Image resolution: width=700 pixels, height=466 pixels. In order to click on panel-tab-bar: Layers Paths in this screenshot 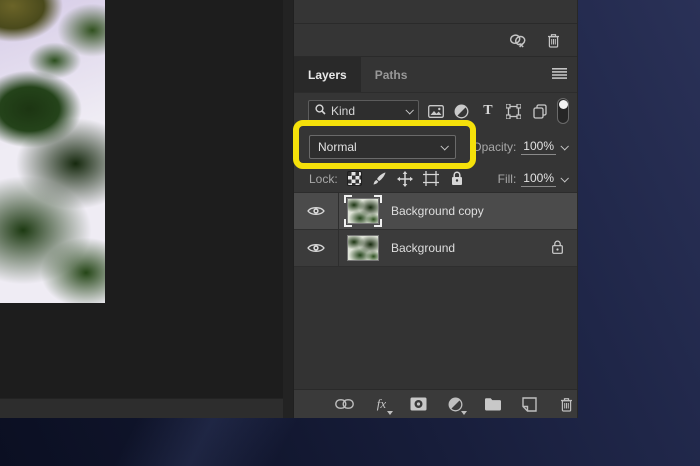, I will do `click(435, 75)`.